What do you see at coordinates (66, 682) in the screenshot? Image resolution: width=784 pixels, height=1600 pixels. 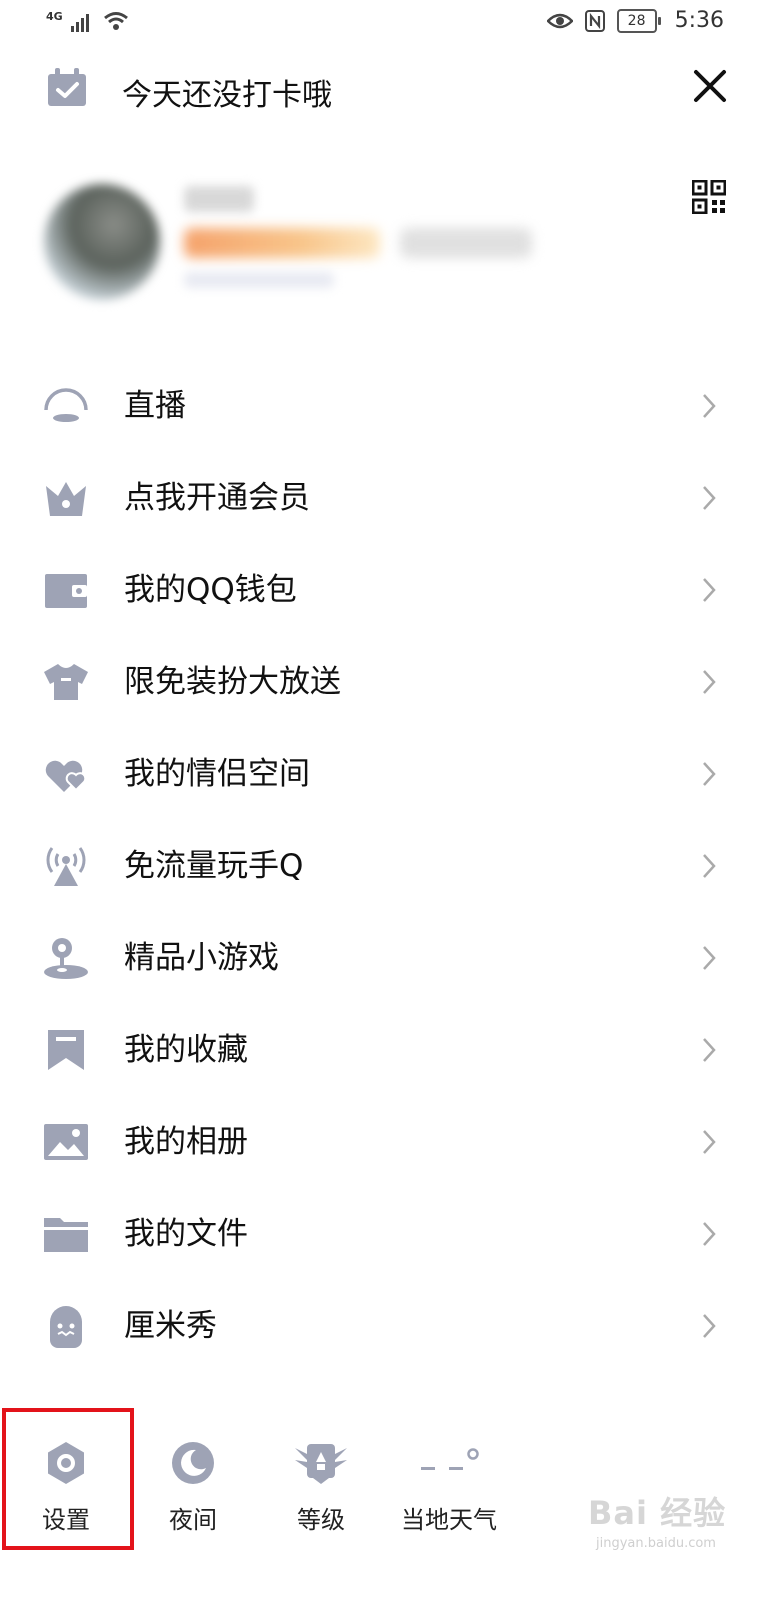 I see `shirt-icon` at bounding box center [66, 682].